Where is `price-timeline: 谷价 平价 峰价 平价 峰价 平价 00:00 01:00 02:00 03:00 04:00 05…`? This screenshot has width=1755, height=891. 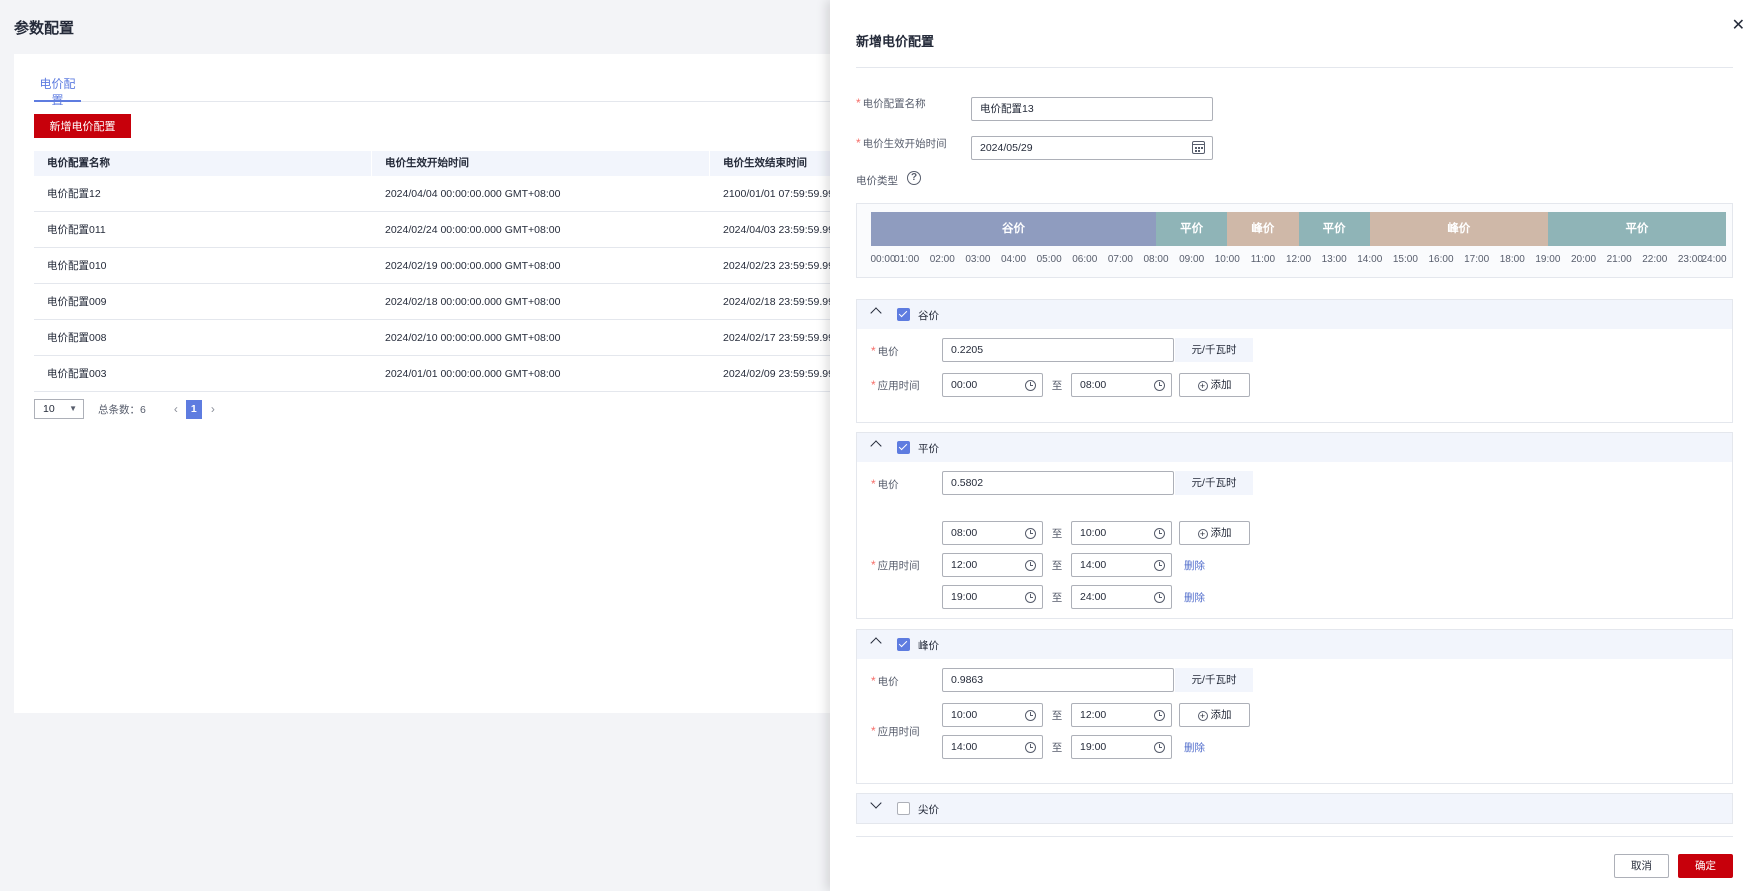
price-timeline: 谷价 平价 峰价 平价 峰价 平价 00:00 01:00 02:00 03:00 04:00 05… is located at coordinates (1294, 240).